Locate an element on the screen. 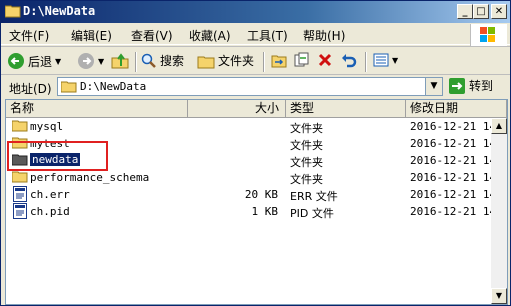 Image resolution: width=511 pixels, height=306 pixels. address-input: D:\NewData ▼ is located at coordinates (250, 86).